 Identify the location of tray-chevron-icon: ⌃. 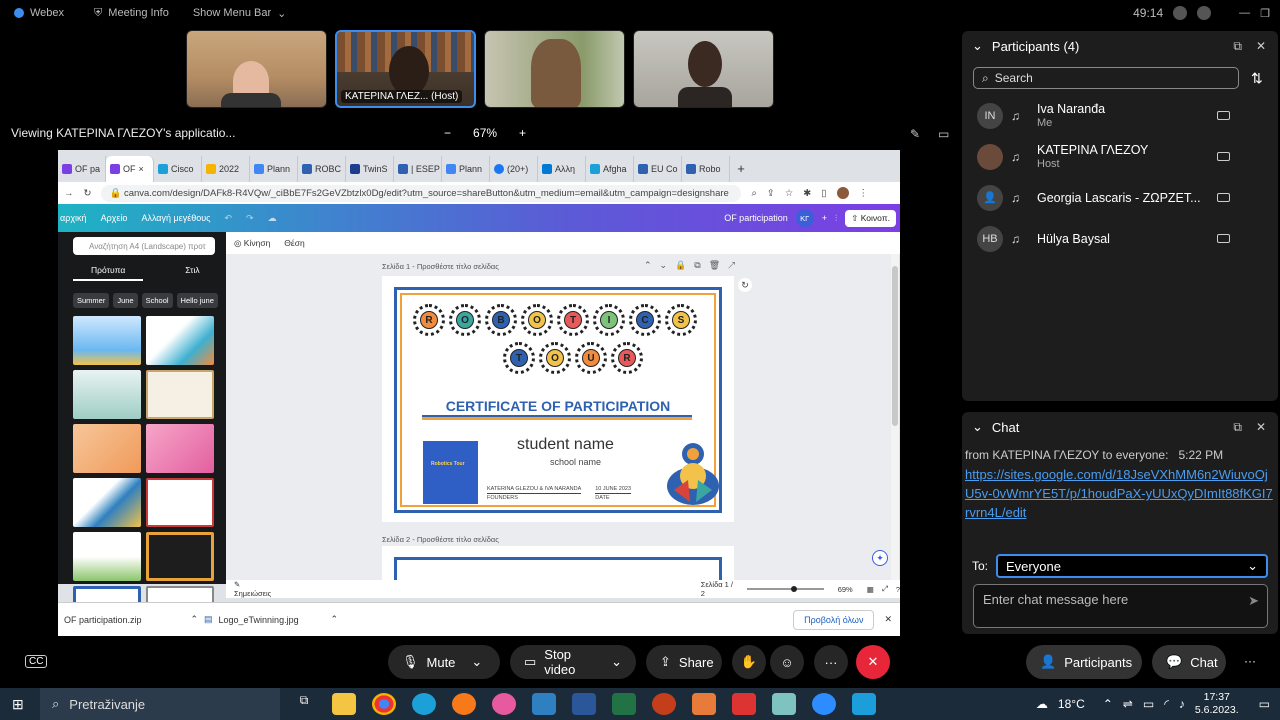
(1108, 704).